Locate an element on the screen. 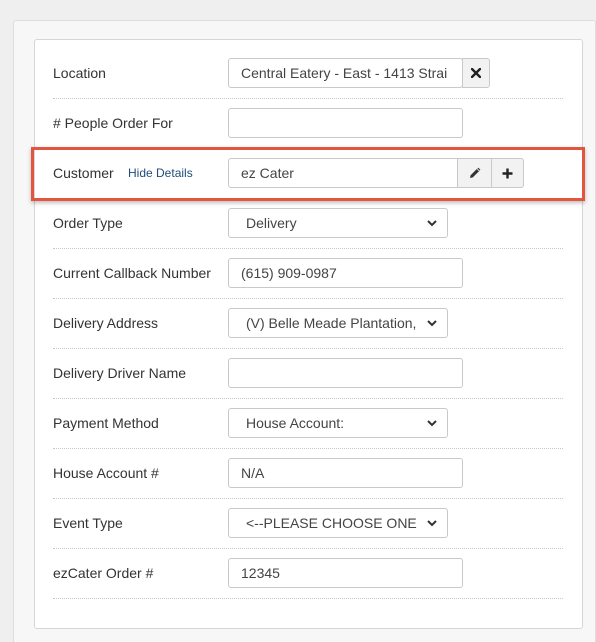 This screenshot has width=596, height=642. payment-value: House Account: is located at coordinates (295, 423).